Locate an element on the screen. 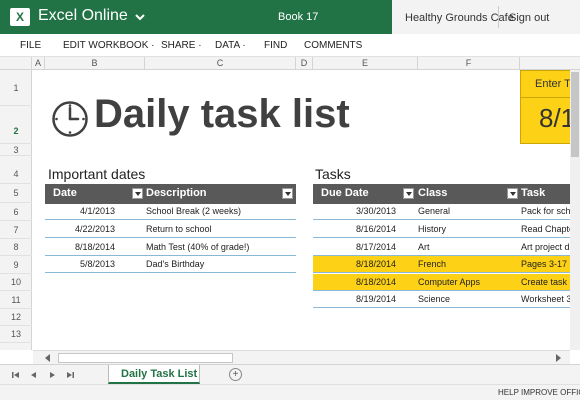  row-header-11: 11 is located at coordinates (16, 300).